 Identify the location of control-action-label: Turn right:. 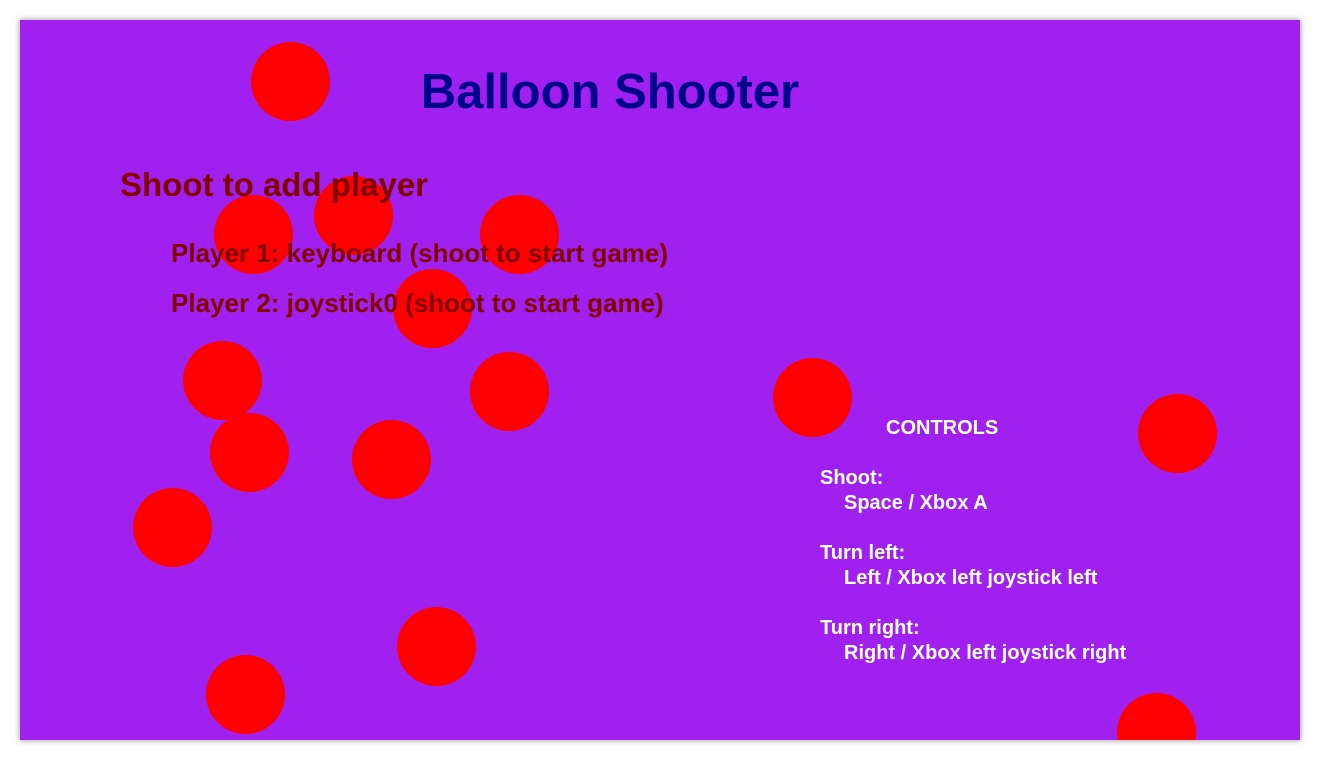
(870, 628).